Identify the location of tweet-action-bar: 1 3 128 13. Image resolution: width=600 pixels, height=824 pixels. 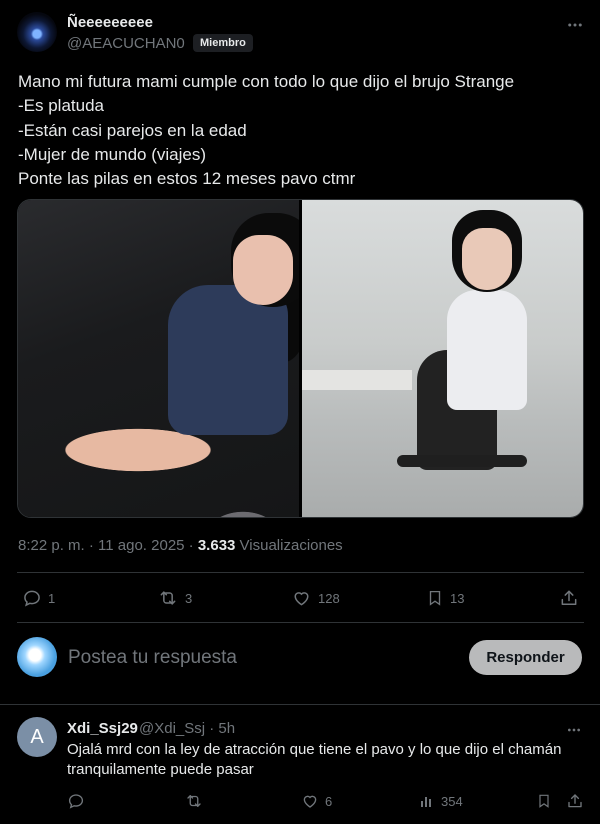
(300, 598).